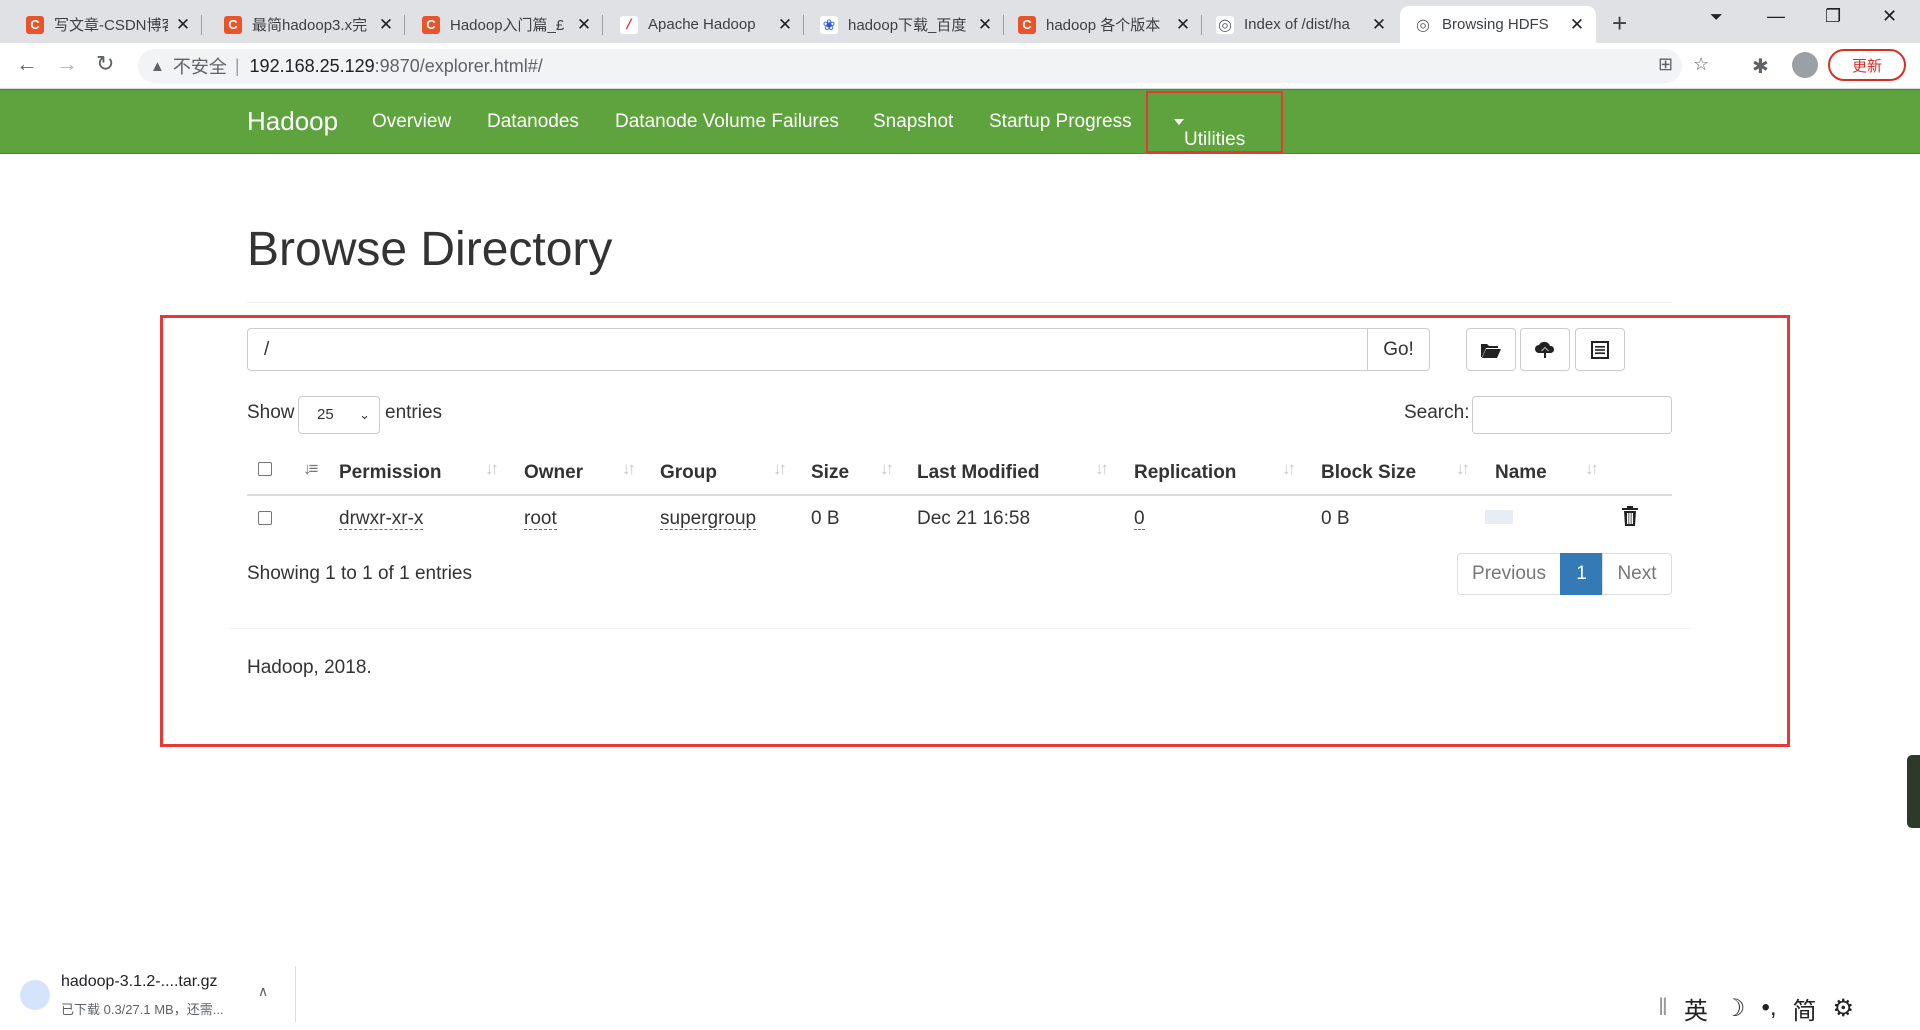  What do you see at coordinates (540, 519) in the screenshot?
I see `cell-owner: root` at bounding box center [540, 519].